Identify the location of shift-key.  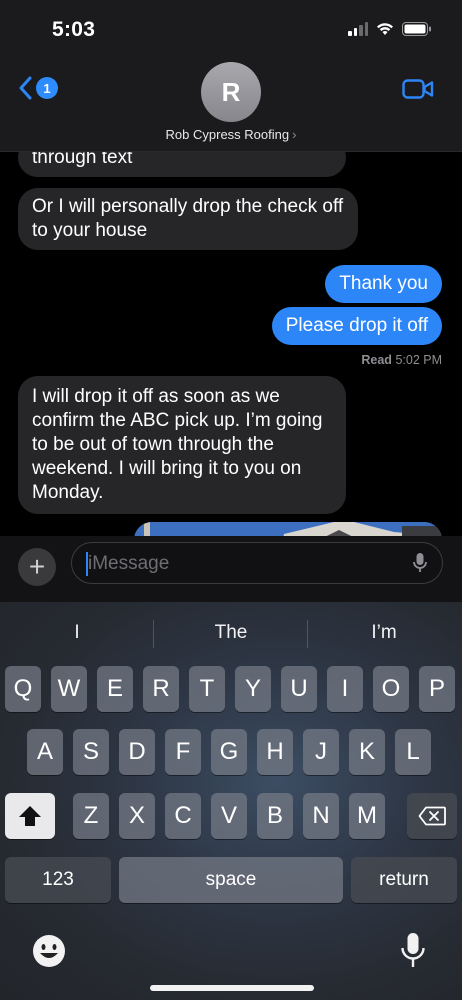
(30, 816).